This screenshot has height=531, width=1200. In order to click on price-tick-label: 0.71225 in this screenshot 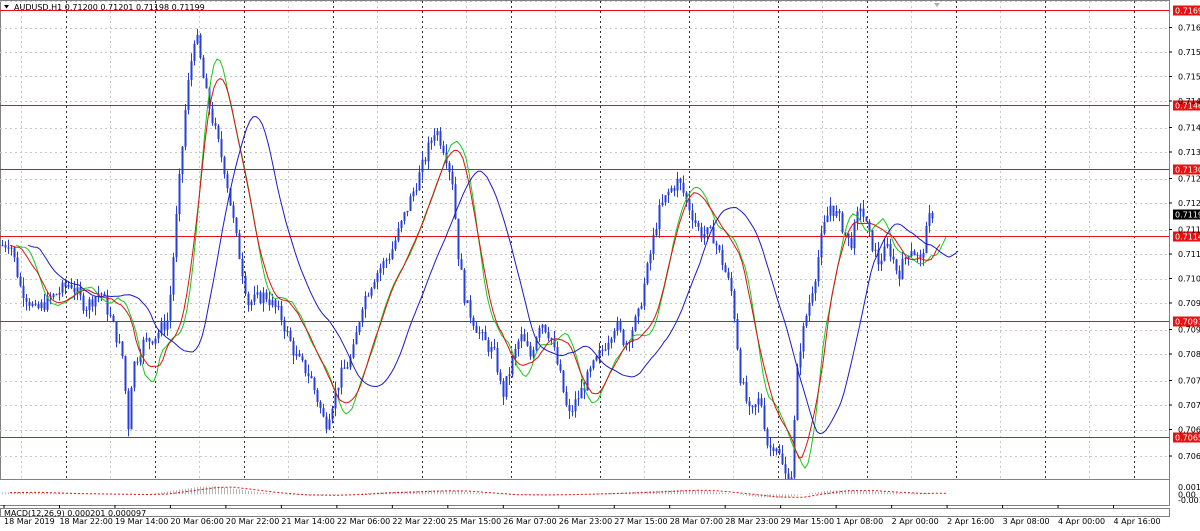, I will do `click(1189, 203)`.